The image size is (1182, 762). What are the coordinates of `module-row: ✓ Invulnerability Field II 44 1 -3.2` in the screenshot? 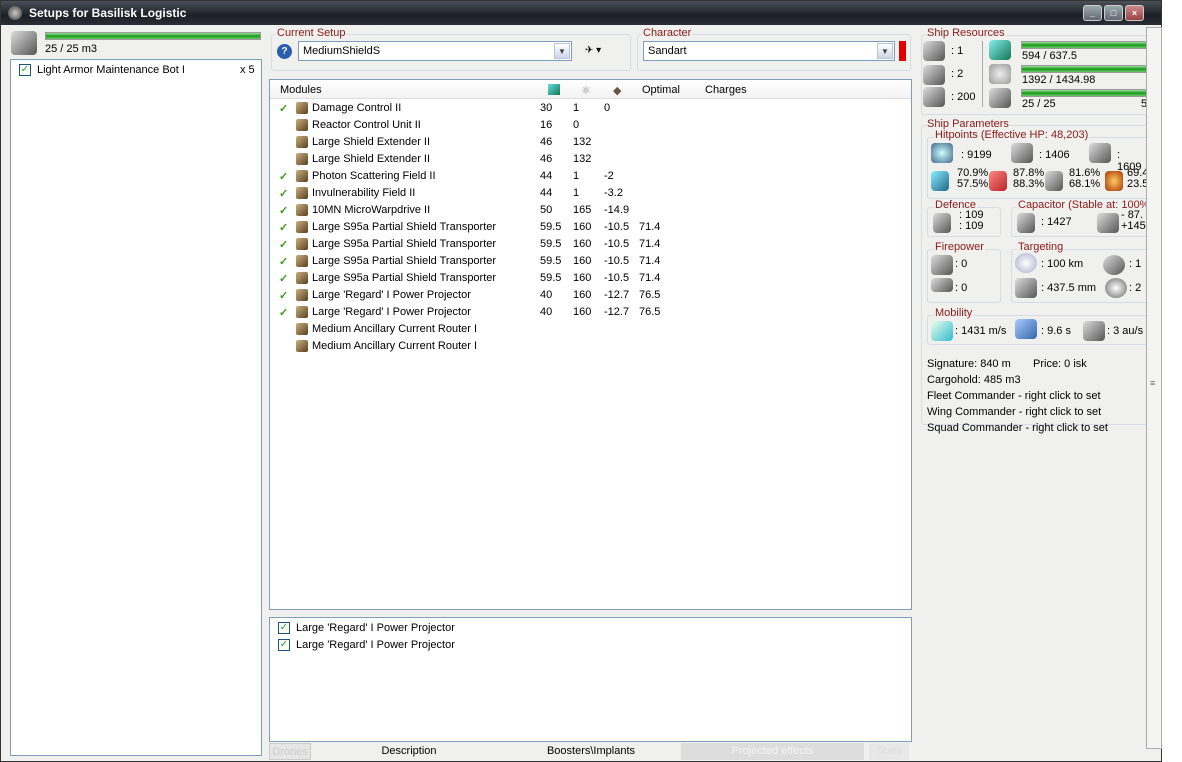 It's located at (590, 193).